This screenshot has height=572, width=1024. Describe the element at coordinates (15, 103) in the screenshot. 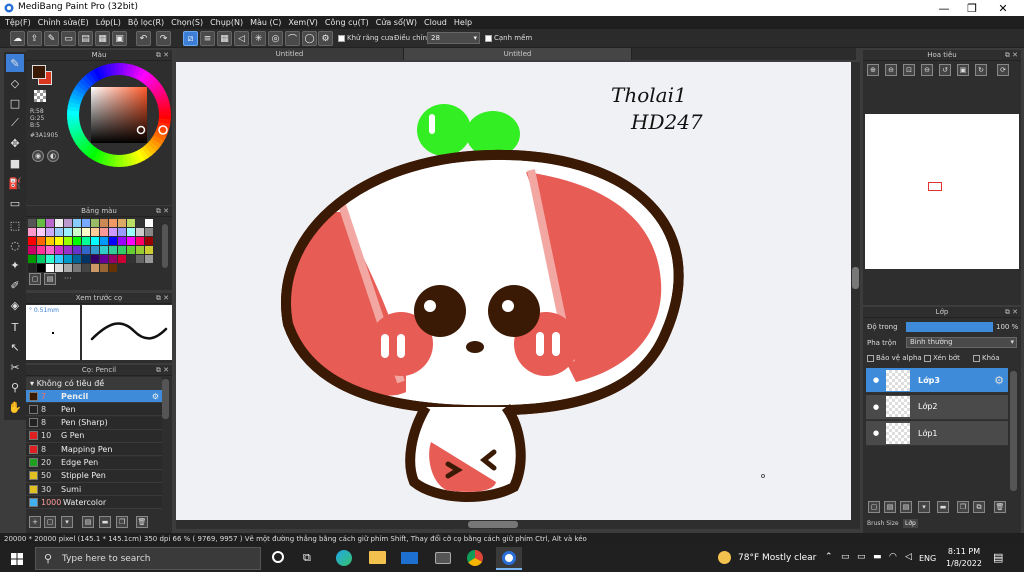

I see `rectangle-tool-icon: □` at that location.